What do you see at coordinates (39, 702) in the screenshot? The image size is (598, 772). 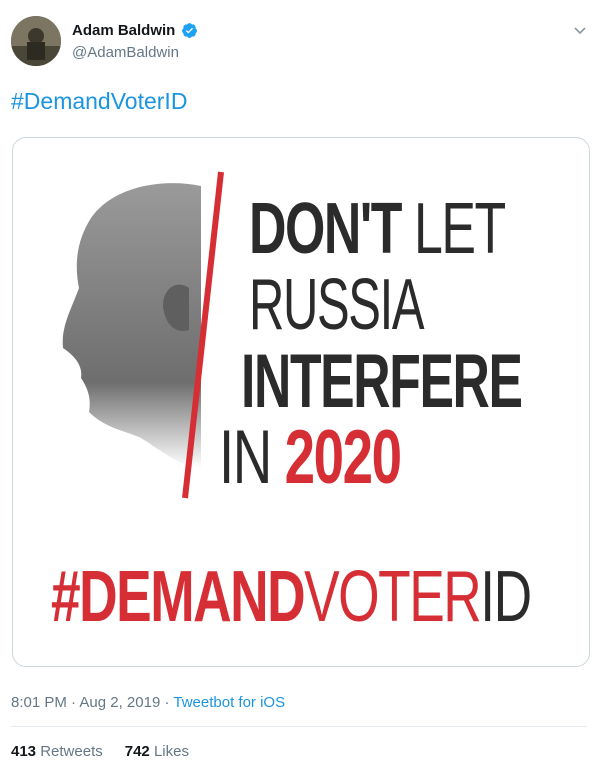 I see `tweet-time: 8:01 PM` at bounding box center [39, 702].